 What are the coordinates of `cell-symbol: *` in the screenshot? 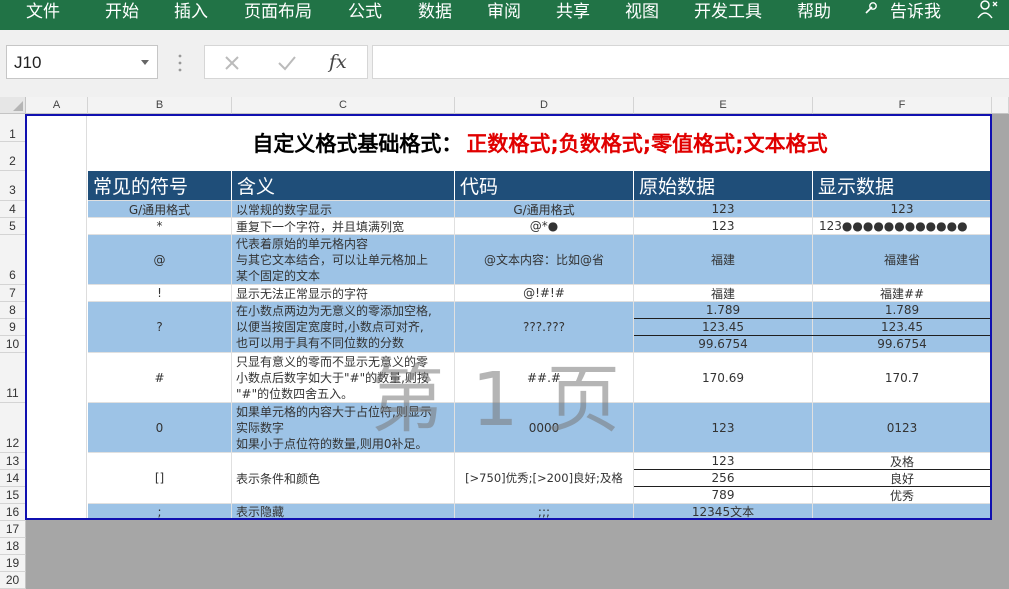 It's located at (160, 226).